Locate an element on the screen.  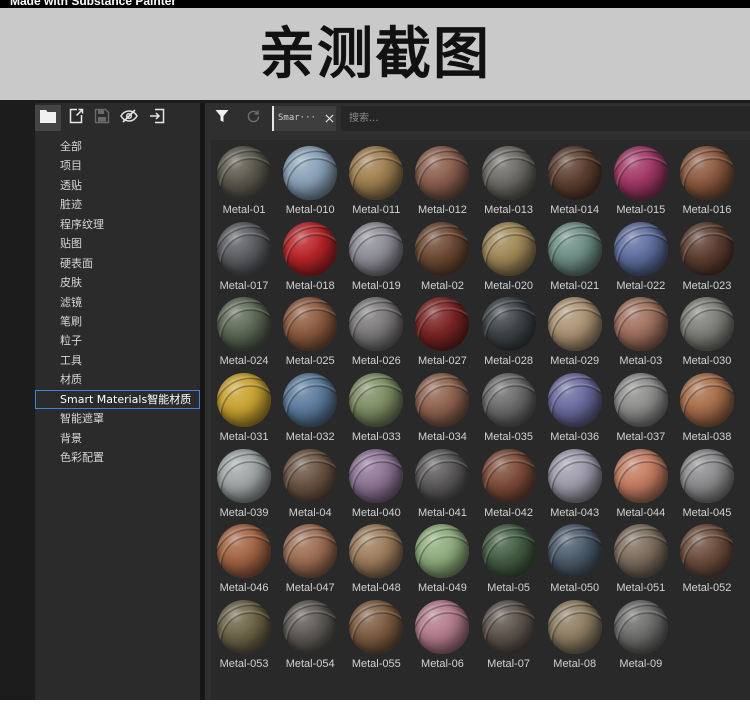
material-thumbnail: Metal-041 is located at coordinates (442, 481).